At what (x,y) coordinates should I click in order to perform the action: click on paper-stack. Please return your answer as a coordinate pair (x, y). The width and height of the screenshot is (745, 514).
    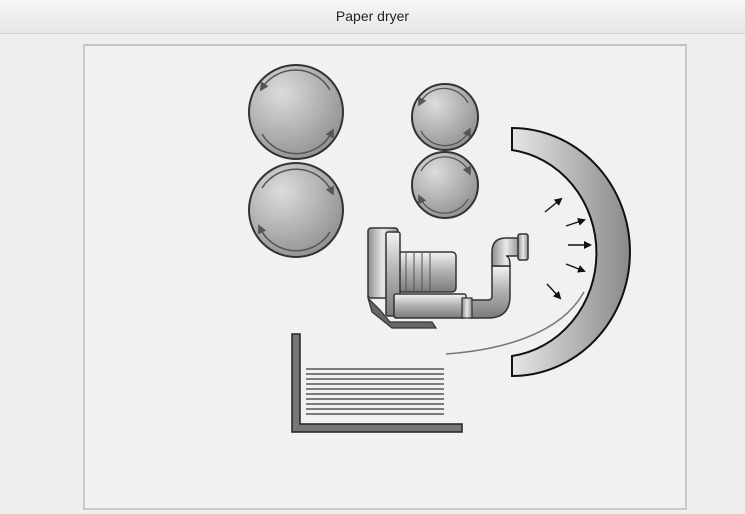
    Looking at the image, I should click on (375, 391).